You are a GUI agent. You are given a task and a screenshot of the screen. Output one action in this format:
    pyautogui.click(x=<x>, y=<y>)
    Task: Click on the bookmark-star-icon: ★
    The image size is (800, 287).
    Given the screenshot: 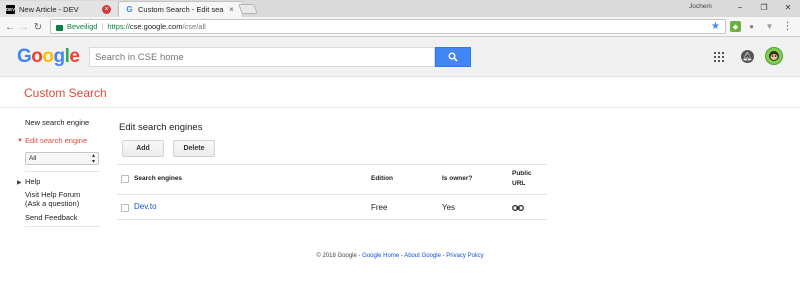 What is the action you would take?
    pyautogui.click(x=715, y=26)
    